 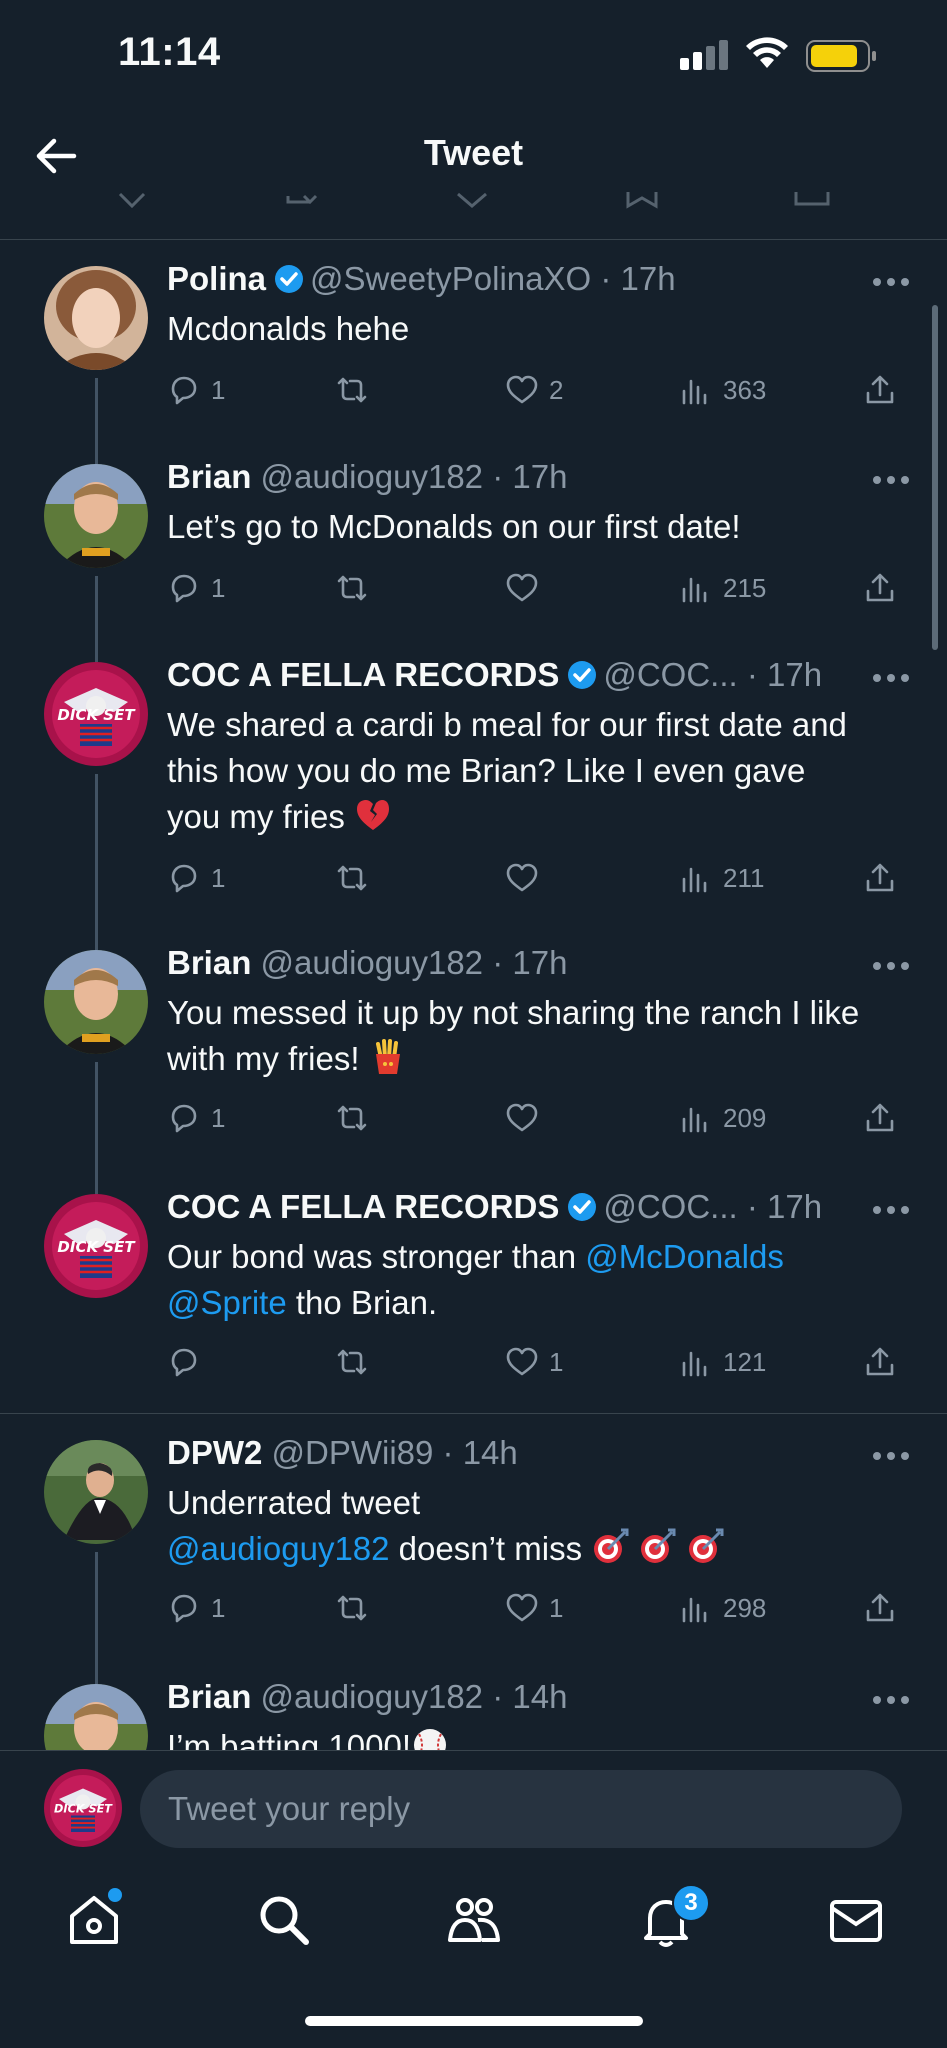 What do you see at coordinates (216, 278) in the screenshot?
I see `display-name: Polina` at bounding box center [216, 278].